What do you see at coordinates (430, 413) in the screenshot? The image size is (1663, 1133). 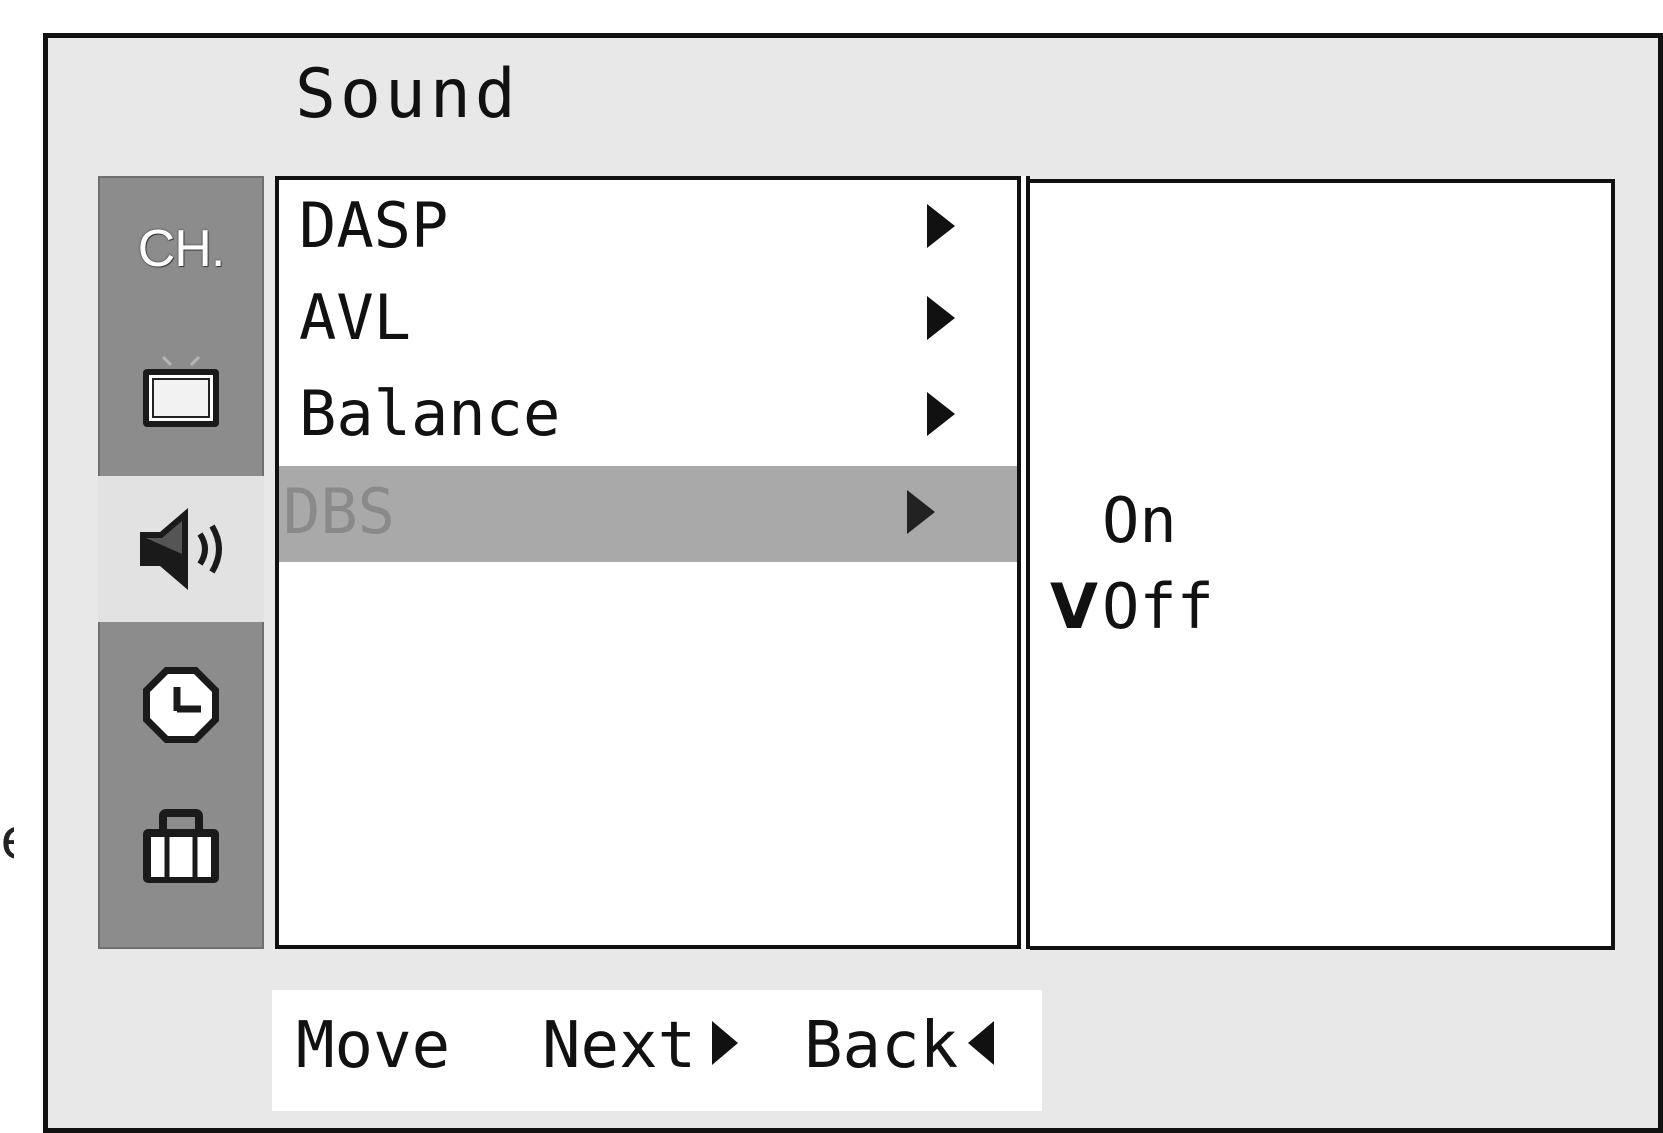 I see `list-item-label: Balance` at bounding box center [430, 413].